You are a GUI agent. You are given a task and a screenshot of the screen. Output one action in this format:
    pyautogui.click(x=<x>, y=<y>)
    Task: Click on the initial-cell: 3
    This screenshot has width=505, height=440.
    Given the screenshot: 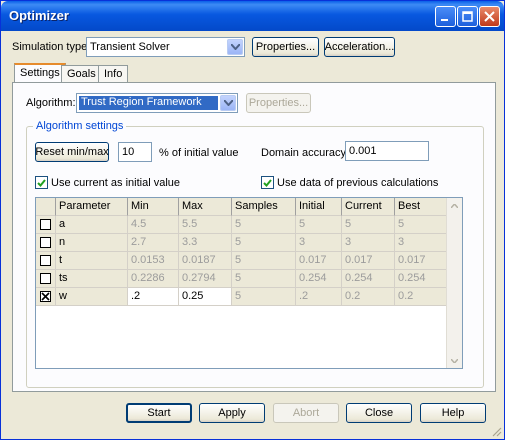 What is the action you would take?
    pyautogui.click(x=319, y=243)
    